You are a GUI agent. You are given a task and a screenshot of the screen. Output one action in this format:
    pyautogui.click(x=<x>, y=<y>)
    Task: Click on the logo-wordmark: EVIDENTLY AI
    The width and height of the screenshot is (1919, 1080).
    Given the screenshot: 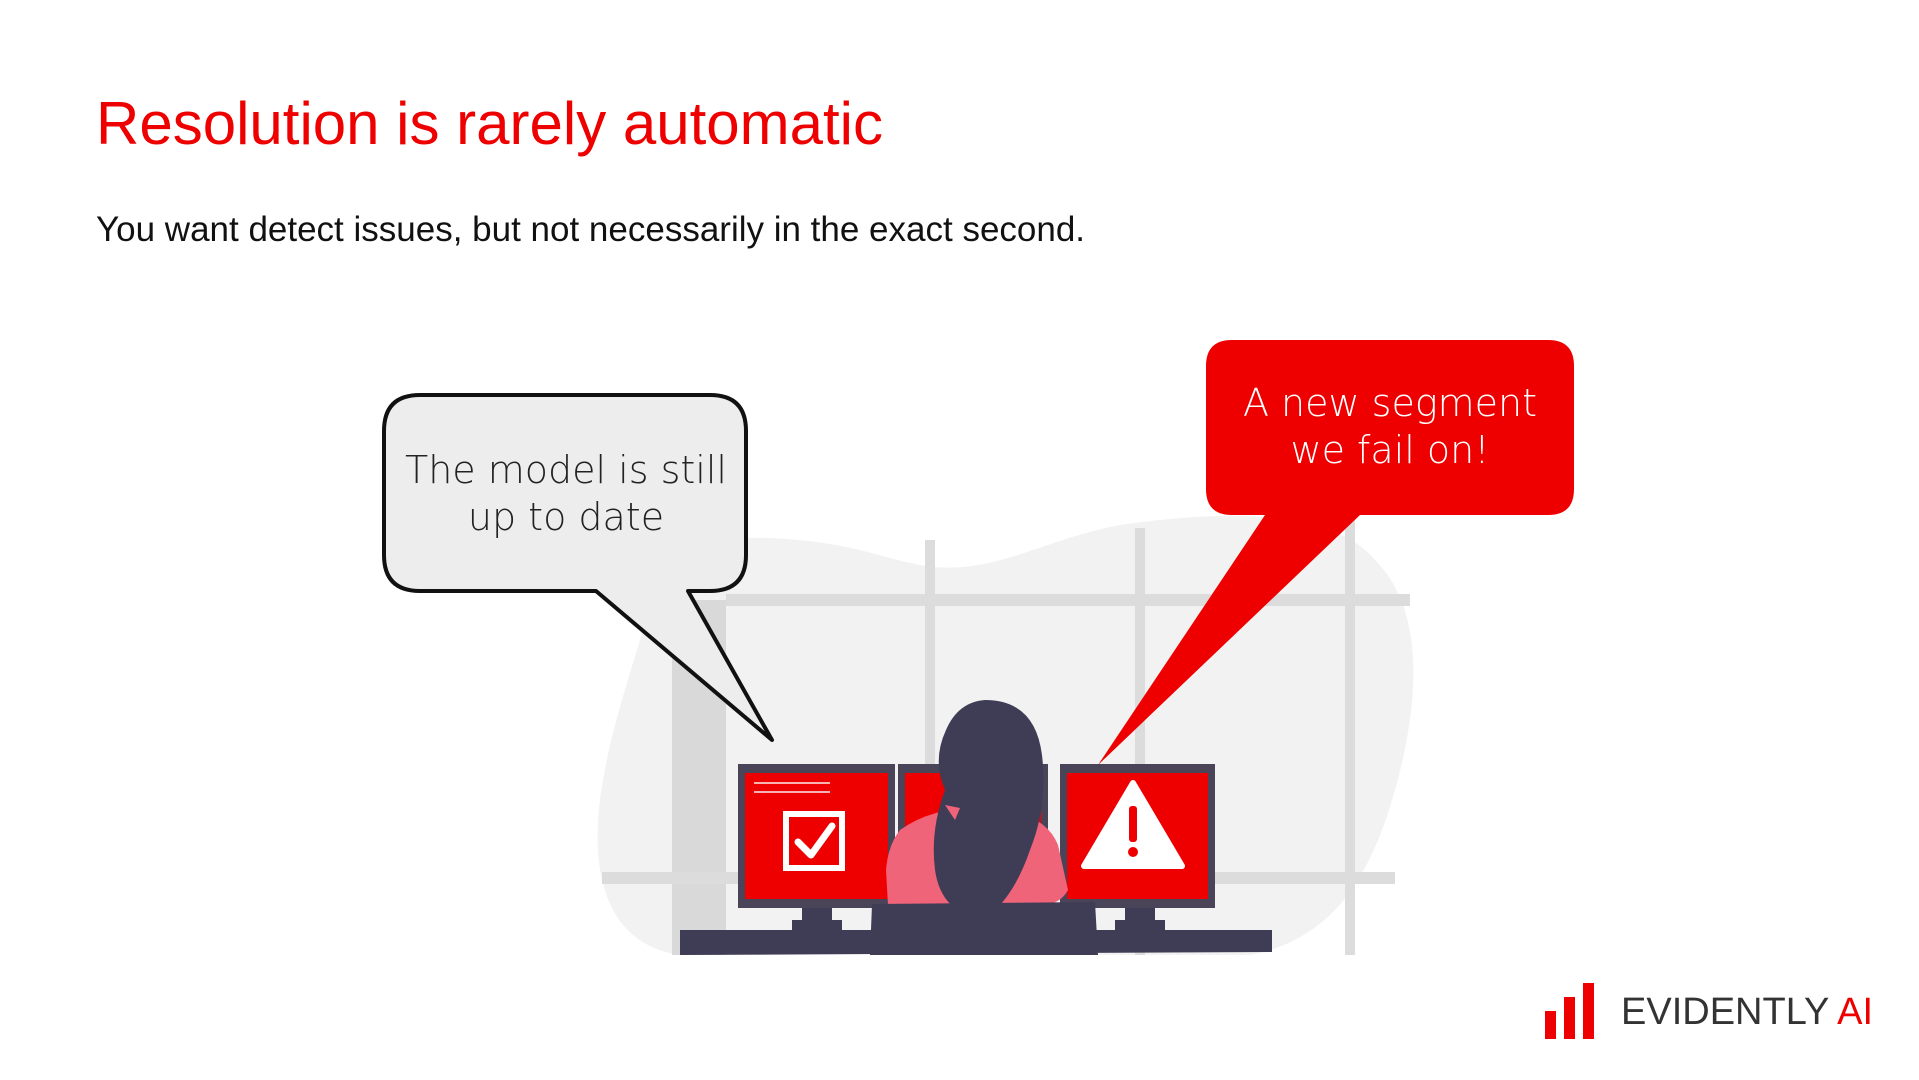 What is the action you would take?
    pyautogui.click(x=1747, y=1012)
    